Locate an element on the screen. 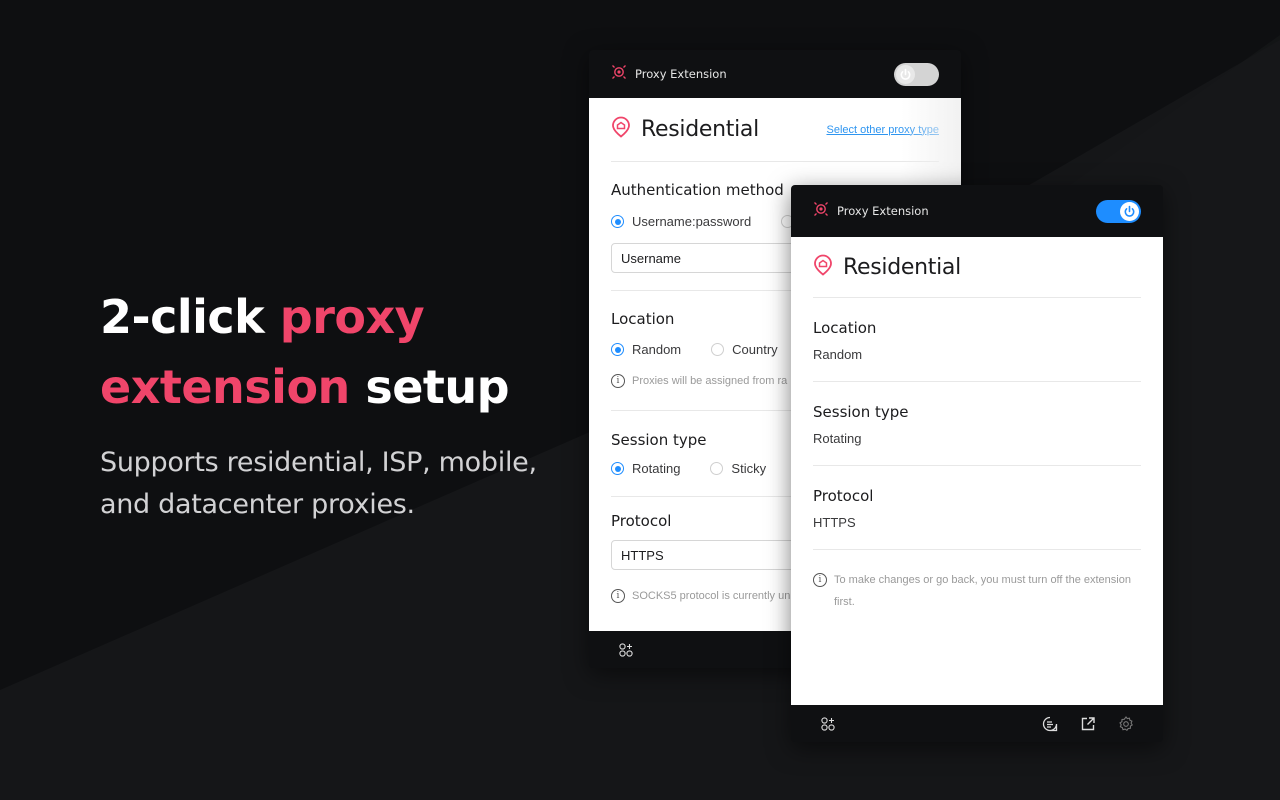  radio-label: Country is located at coordinates (755, 349).